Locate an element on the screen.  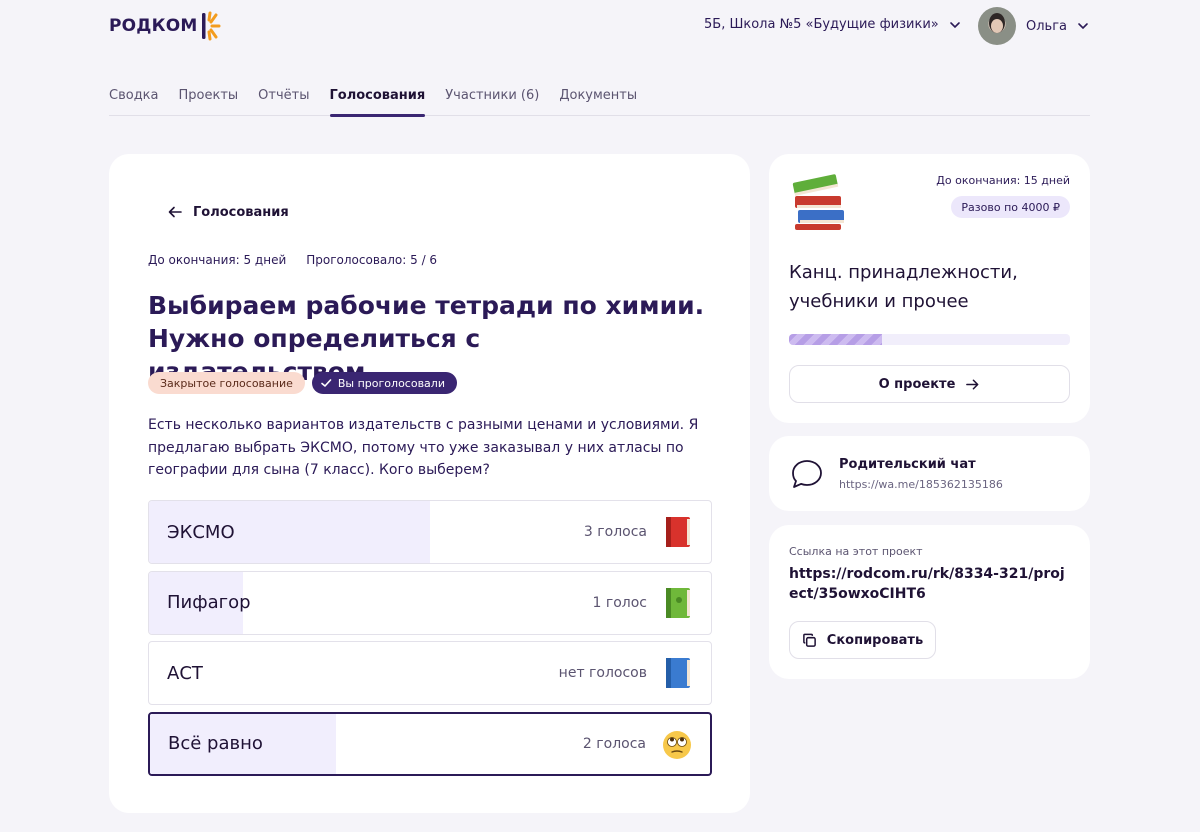
poll-badges: Закрытое голосование Вы проголосовали is located at coordinates (302, 383).